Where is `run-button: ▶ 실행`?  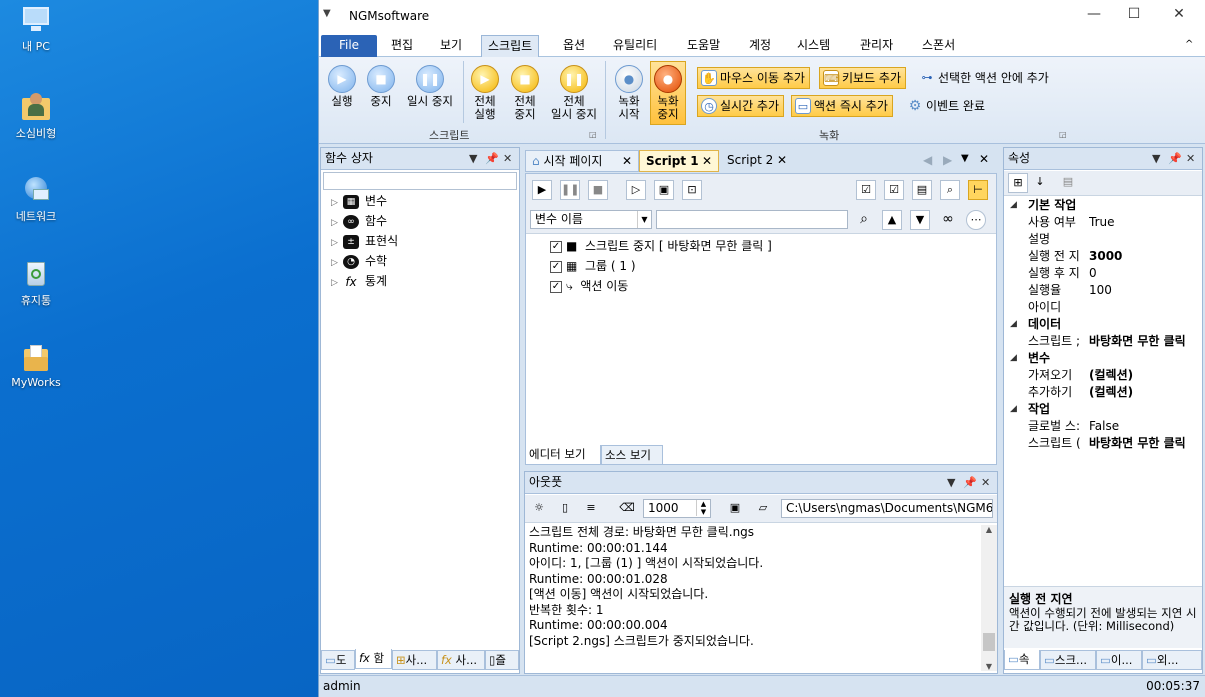
run-button: ▶ 실행 is located at coordinates (342, 86).